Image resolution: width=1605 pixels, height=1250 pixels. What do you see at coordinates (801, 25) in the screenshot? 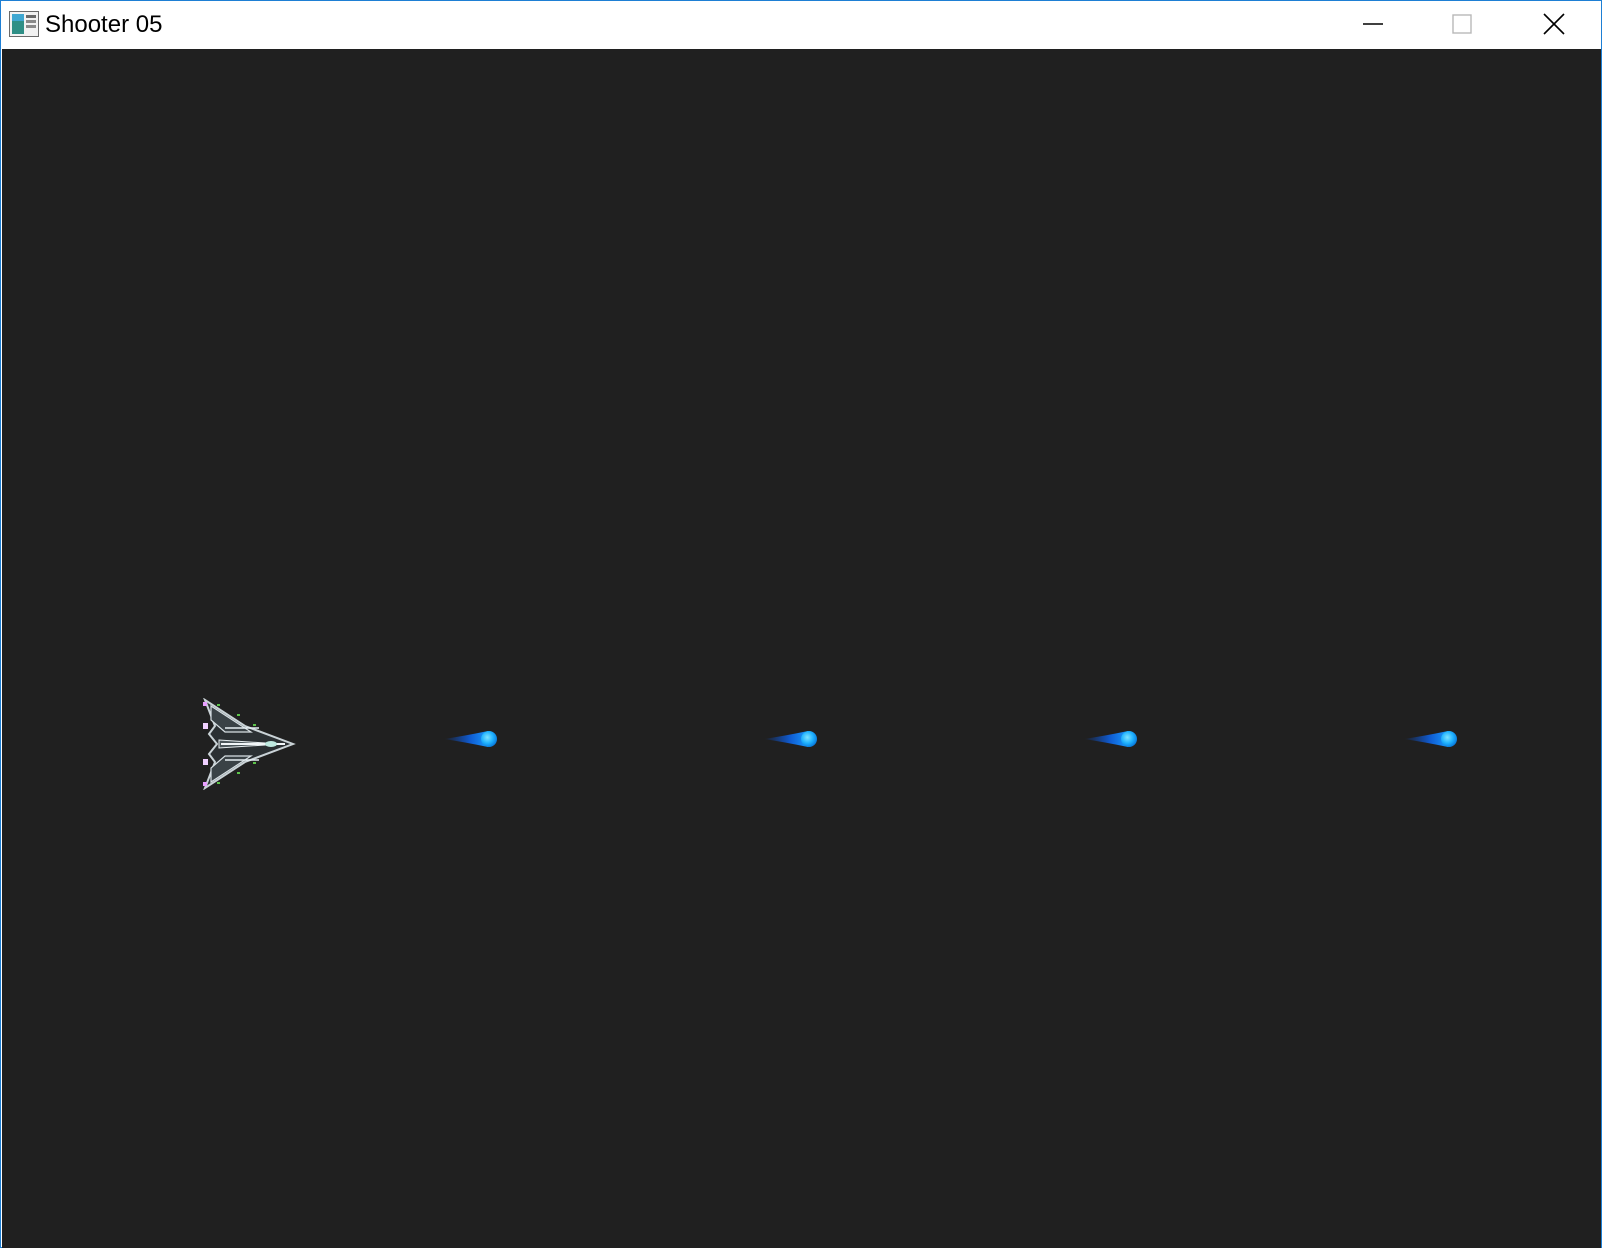
I see `title-bar: Shooter 05` at bounding box center [801, 25].